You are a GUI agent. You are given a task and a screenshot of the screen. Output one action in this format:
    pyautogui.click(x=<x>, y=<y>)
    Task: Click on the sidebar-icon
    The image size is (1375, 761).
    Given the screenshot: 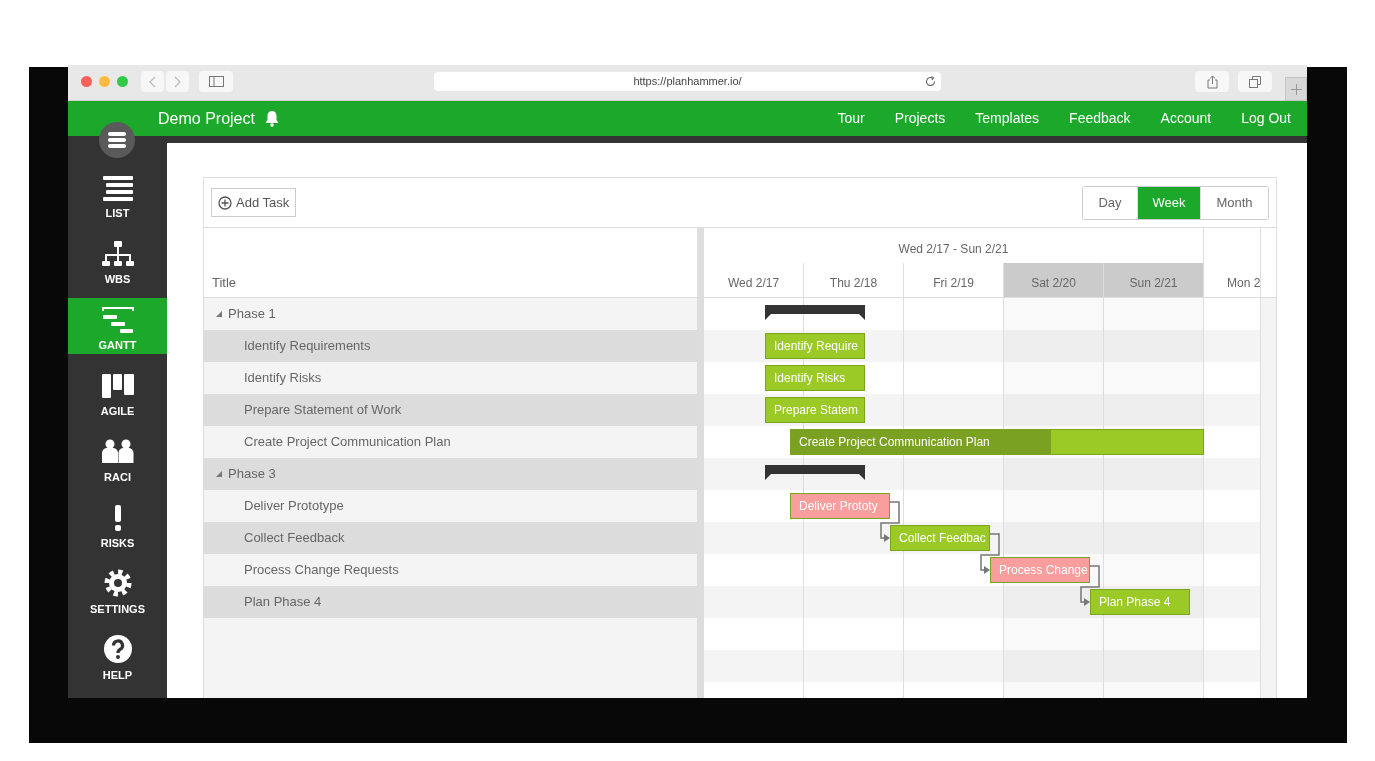 What is the action you would take?
    pyautogui.click(x=216, y=81)
    